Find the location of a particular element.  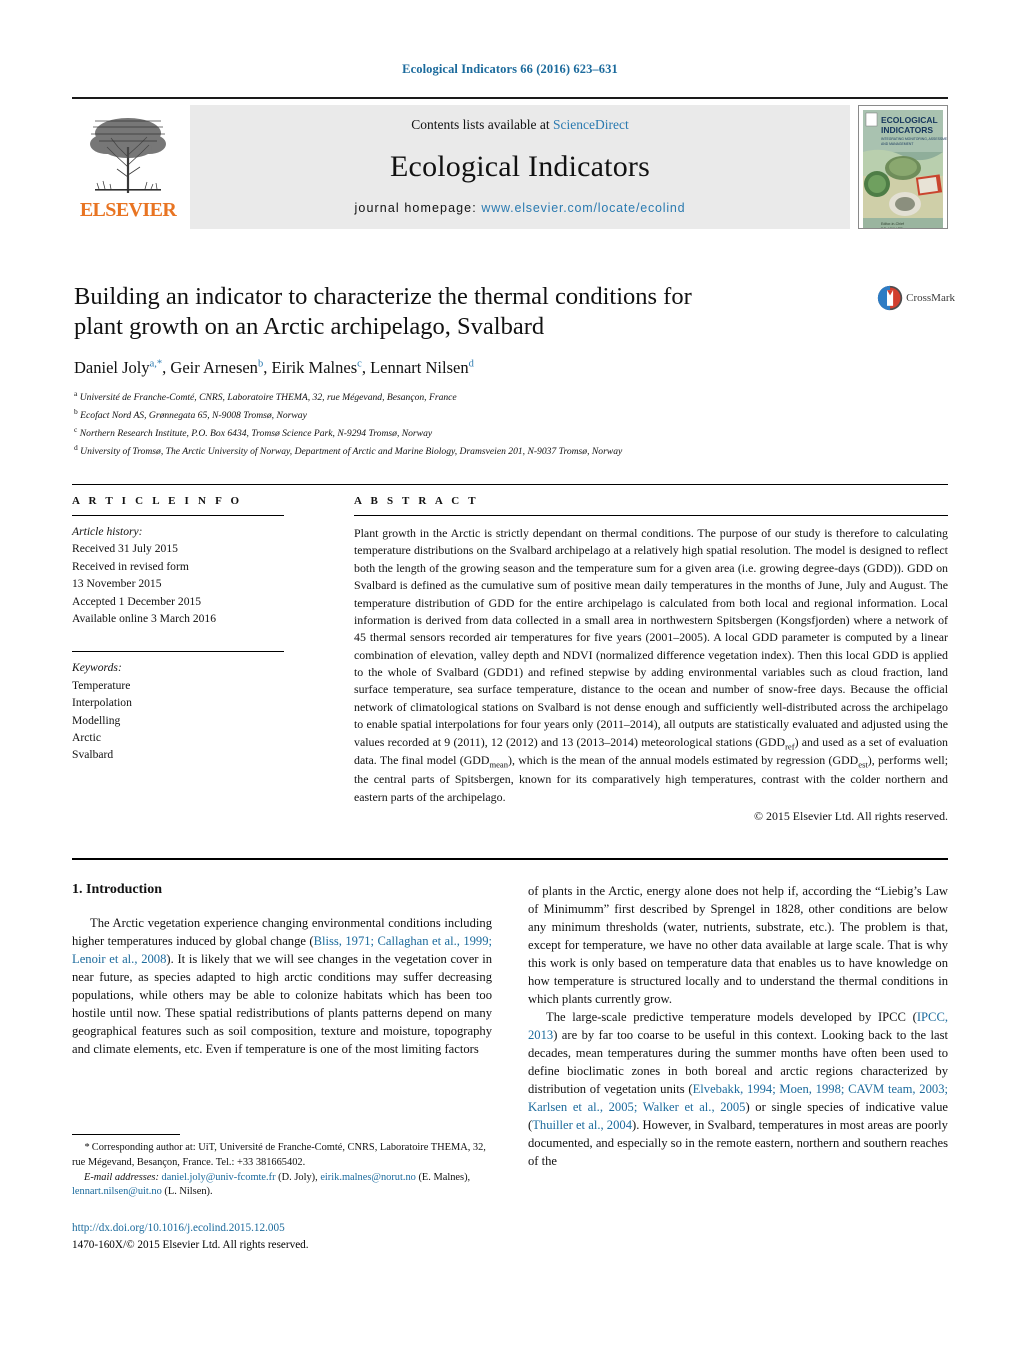

affiliation-marker: d is located at coordinates (76, 447).